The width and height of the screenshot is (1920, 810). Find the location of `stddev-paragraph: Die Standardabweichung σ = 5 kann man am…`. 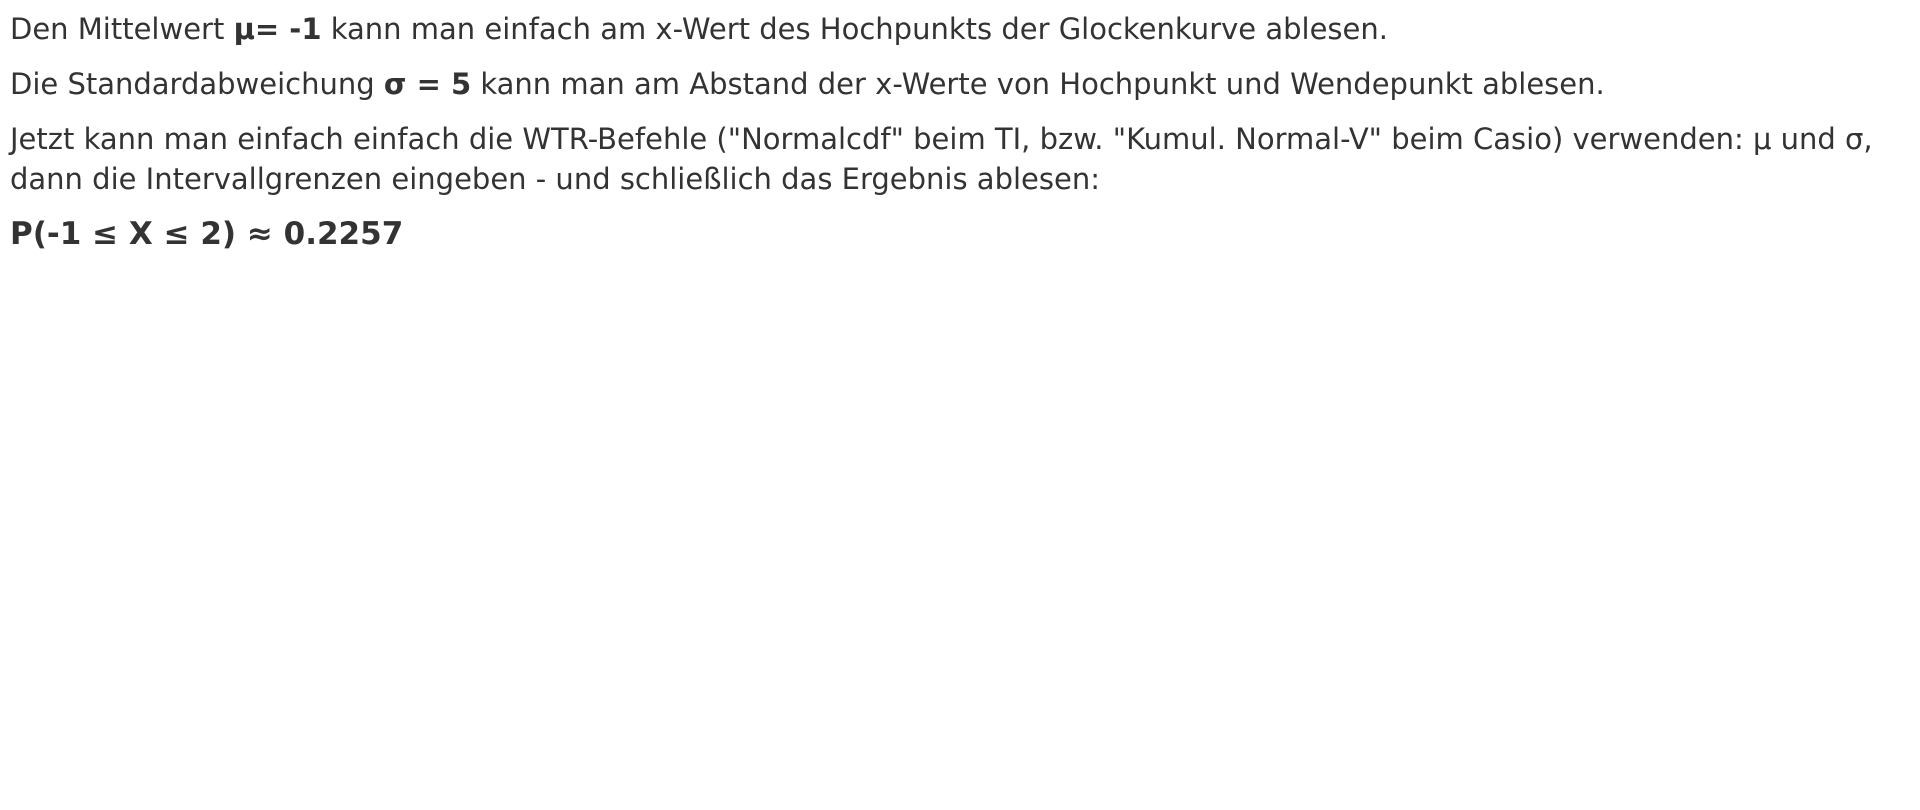

stddev-paragraph: Die Standardabweichung σ = 5 kann man am… is located at coordinates (963, 84).